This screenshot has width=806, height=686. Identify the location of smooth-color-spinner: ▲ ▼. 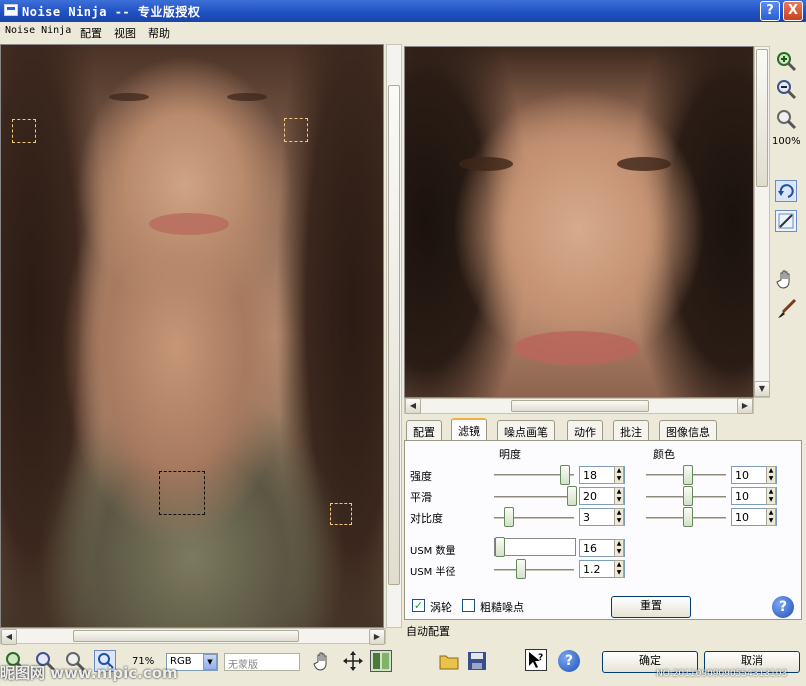
(771, 496).